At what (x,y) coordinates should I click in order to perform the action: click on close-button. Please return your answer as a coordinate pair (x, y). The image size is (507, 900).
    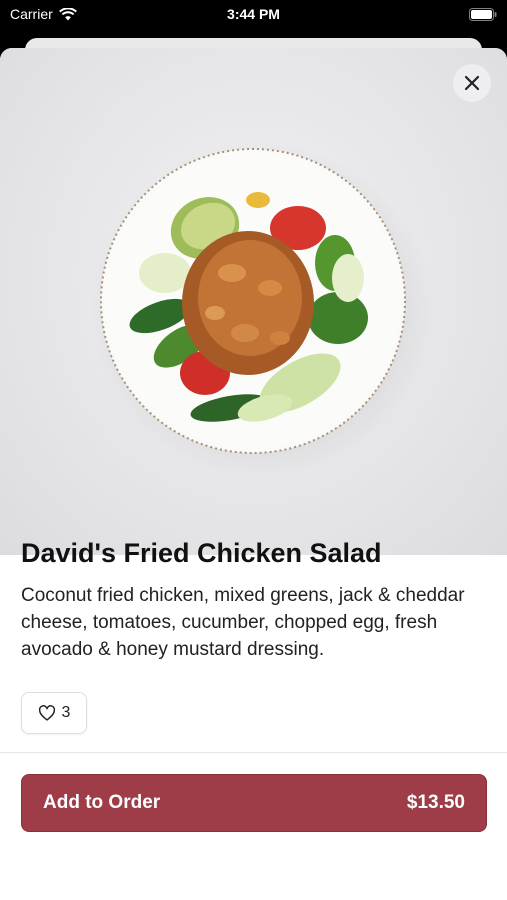
    Looking at the image, I should click on (472, 83).